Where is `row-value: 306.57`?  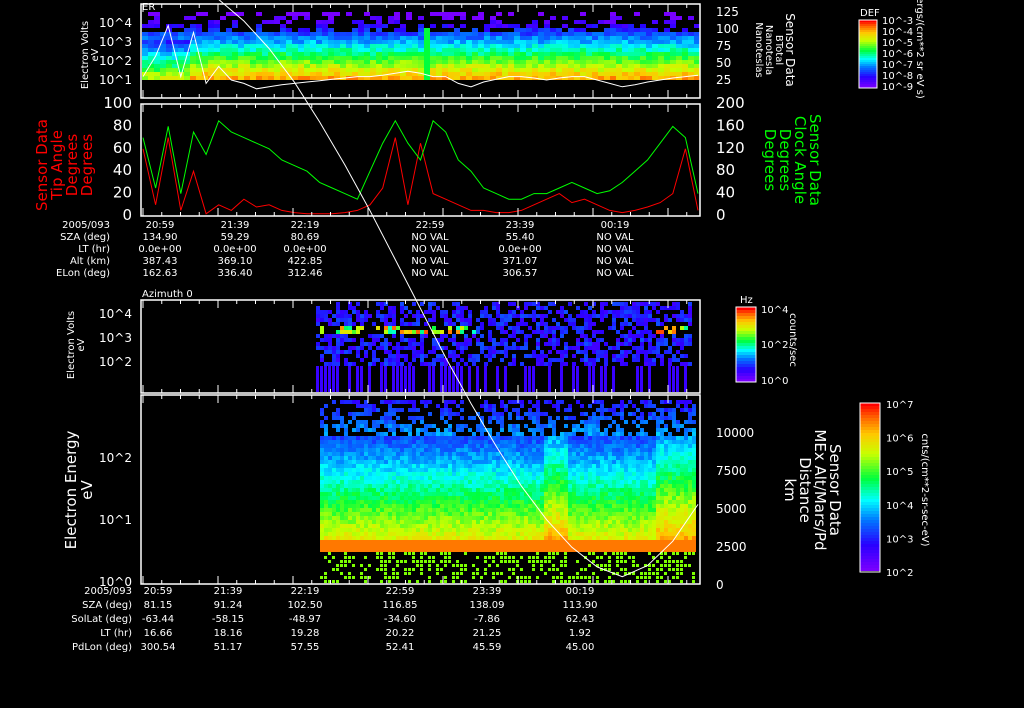
row-value: 306.57 is located at coordinates (520, 273).